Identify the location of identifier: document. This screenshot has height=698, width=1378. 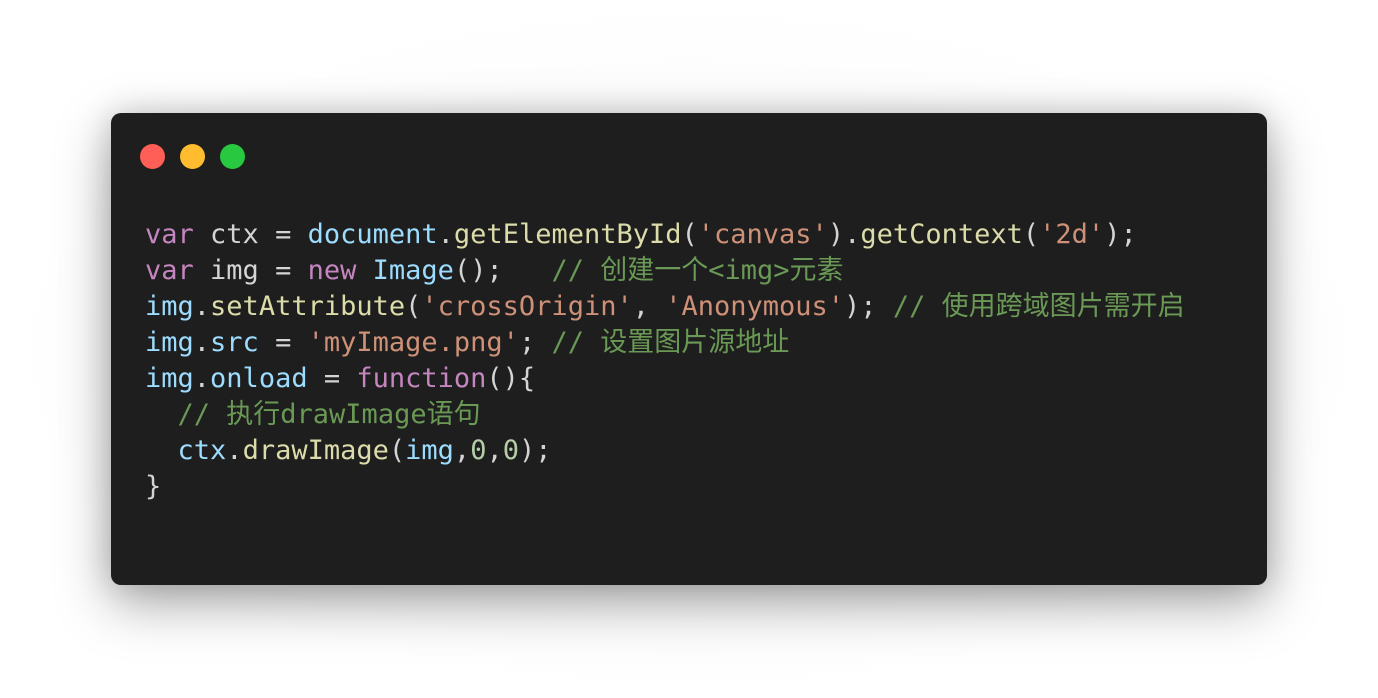
(372, 234).